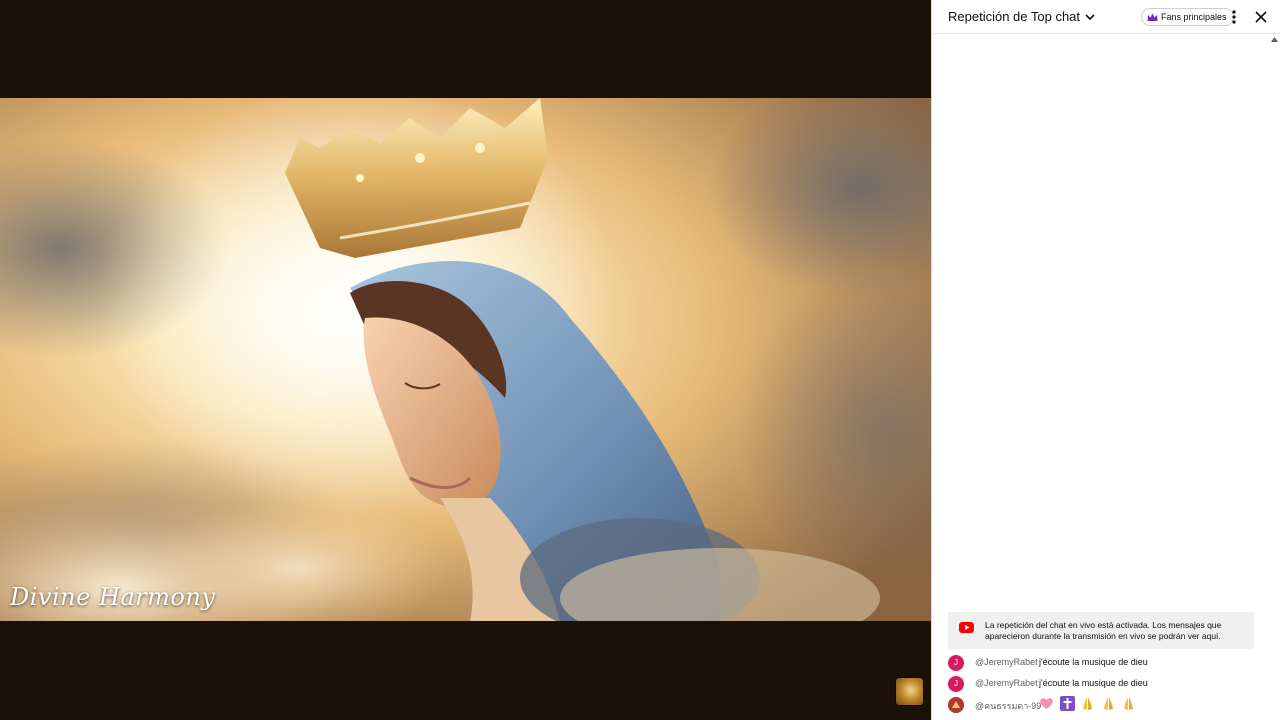 The width and height of the screenshot is (1280, 720). I want to click on latin-cross-icon, so click(1067, 703).